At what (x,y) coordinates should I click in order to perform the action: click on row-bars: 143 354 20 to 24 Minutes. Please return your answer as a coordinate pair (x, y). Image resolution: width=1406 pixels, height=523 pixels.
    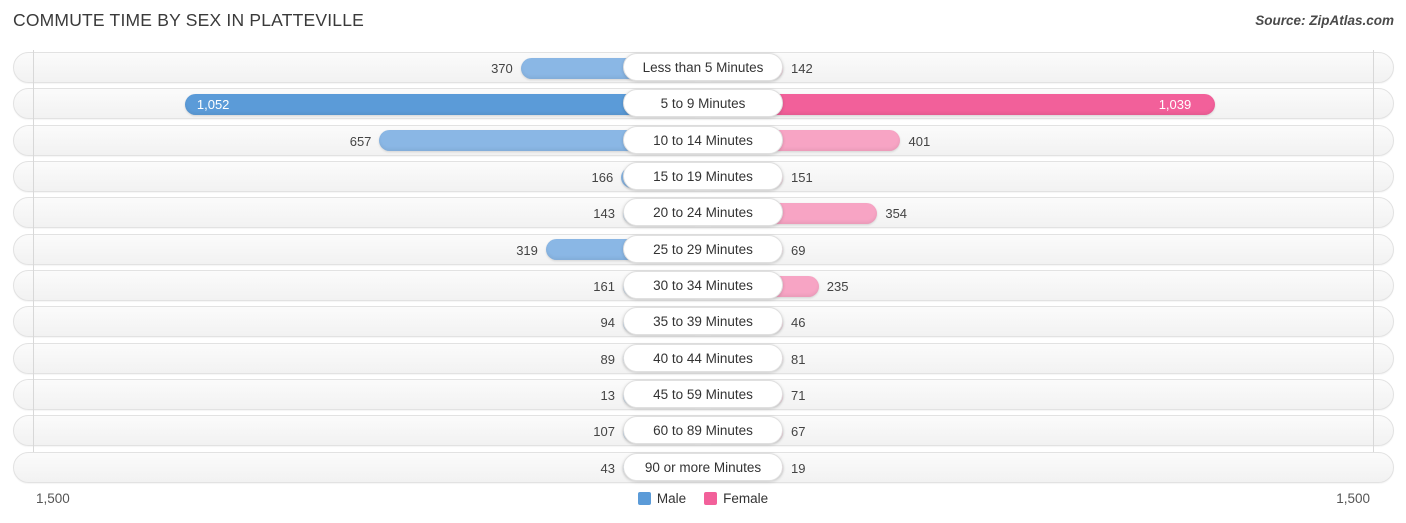
    Looking at the image, I should click on (703, 213).